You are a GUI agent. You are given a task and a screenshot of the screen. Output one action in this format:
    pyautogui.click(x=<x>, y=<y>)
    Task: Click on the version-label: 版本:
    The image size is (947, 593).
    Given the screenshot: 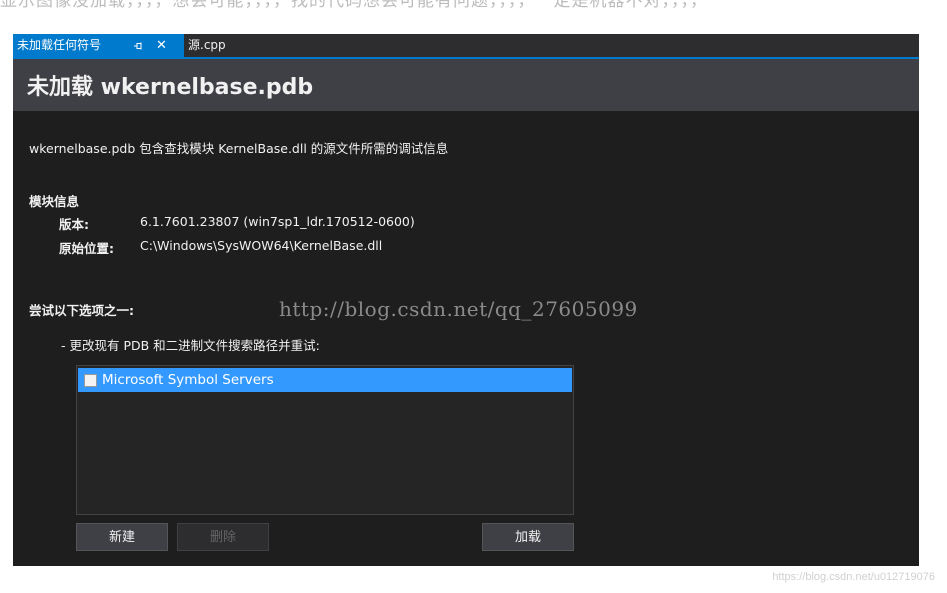 What is the action you would take?
    pyautogui.click(x=74, y=224)
    